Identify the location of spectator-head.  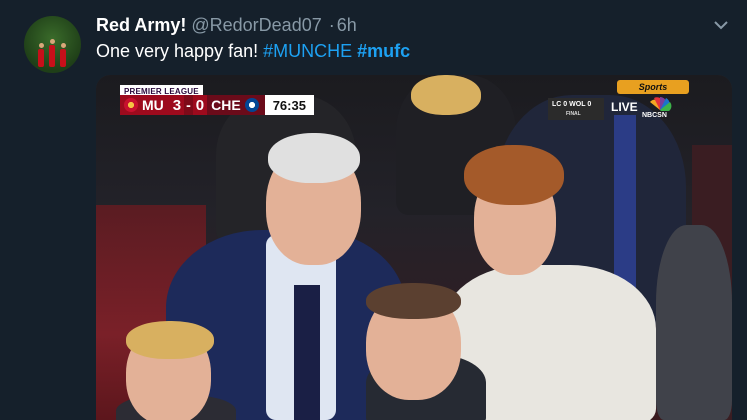
(446, 95).